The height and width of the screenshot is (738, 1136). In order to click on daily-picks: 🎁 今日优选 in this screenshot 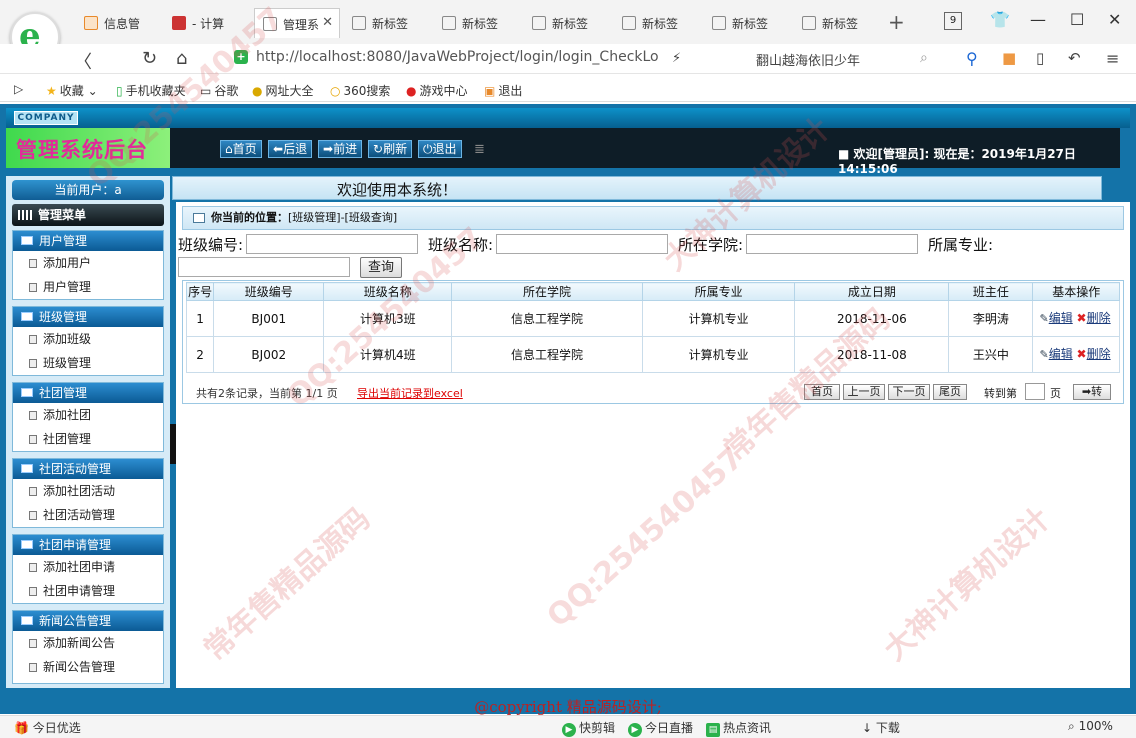, I will do `click(47, 727)`.